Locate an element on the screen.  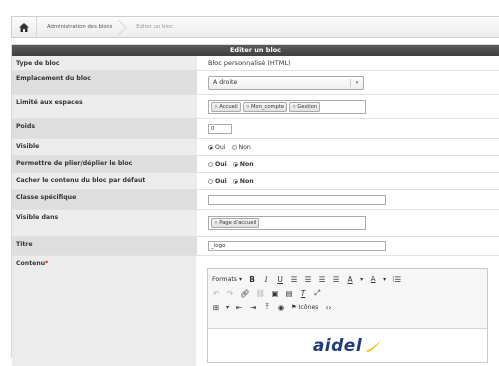
row-cssclass: Classe spécifique is located at coordinates (255, 200).